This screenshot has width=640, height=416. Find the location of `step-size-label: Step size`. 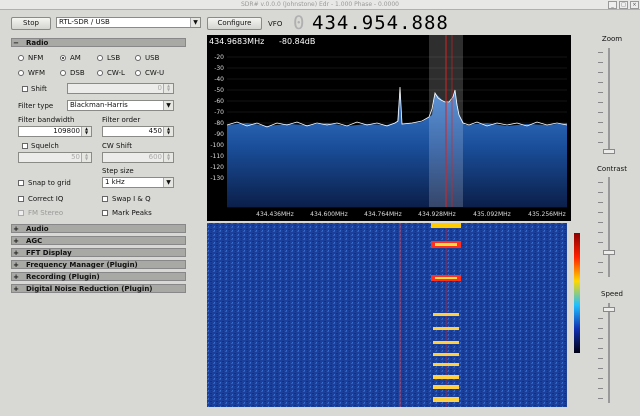

step-size-label: Step size is located at coordinates (118, 171).